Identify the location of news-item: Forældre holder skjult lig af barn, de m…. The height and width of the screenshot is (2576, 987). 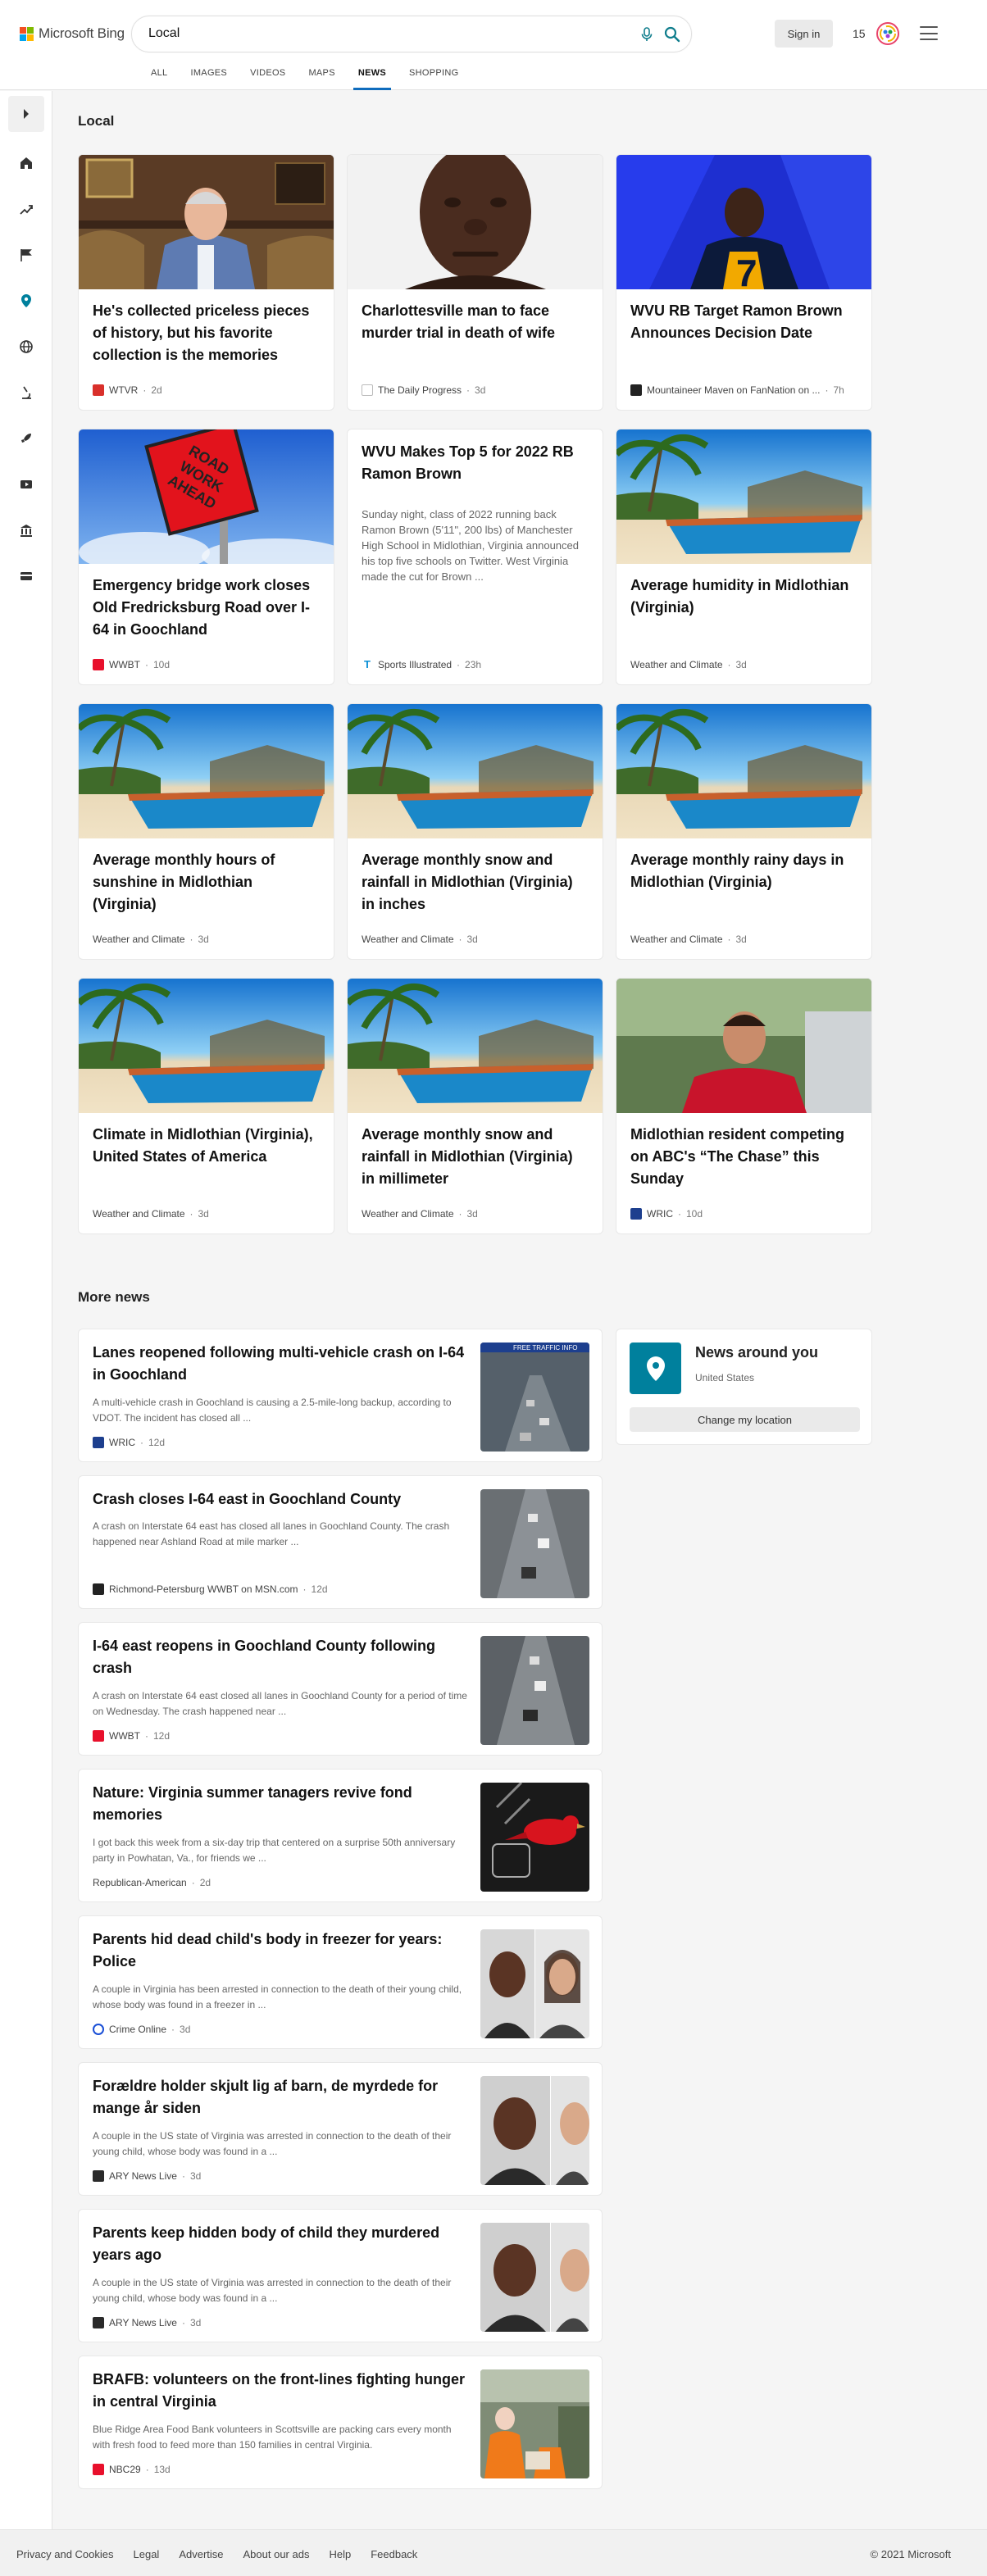
(340, 2129).